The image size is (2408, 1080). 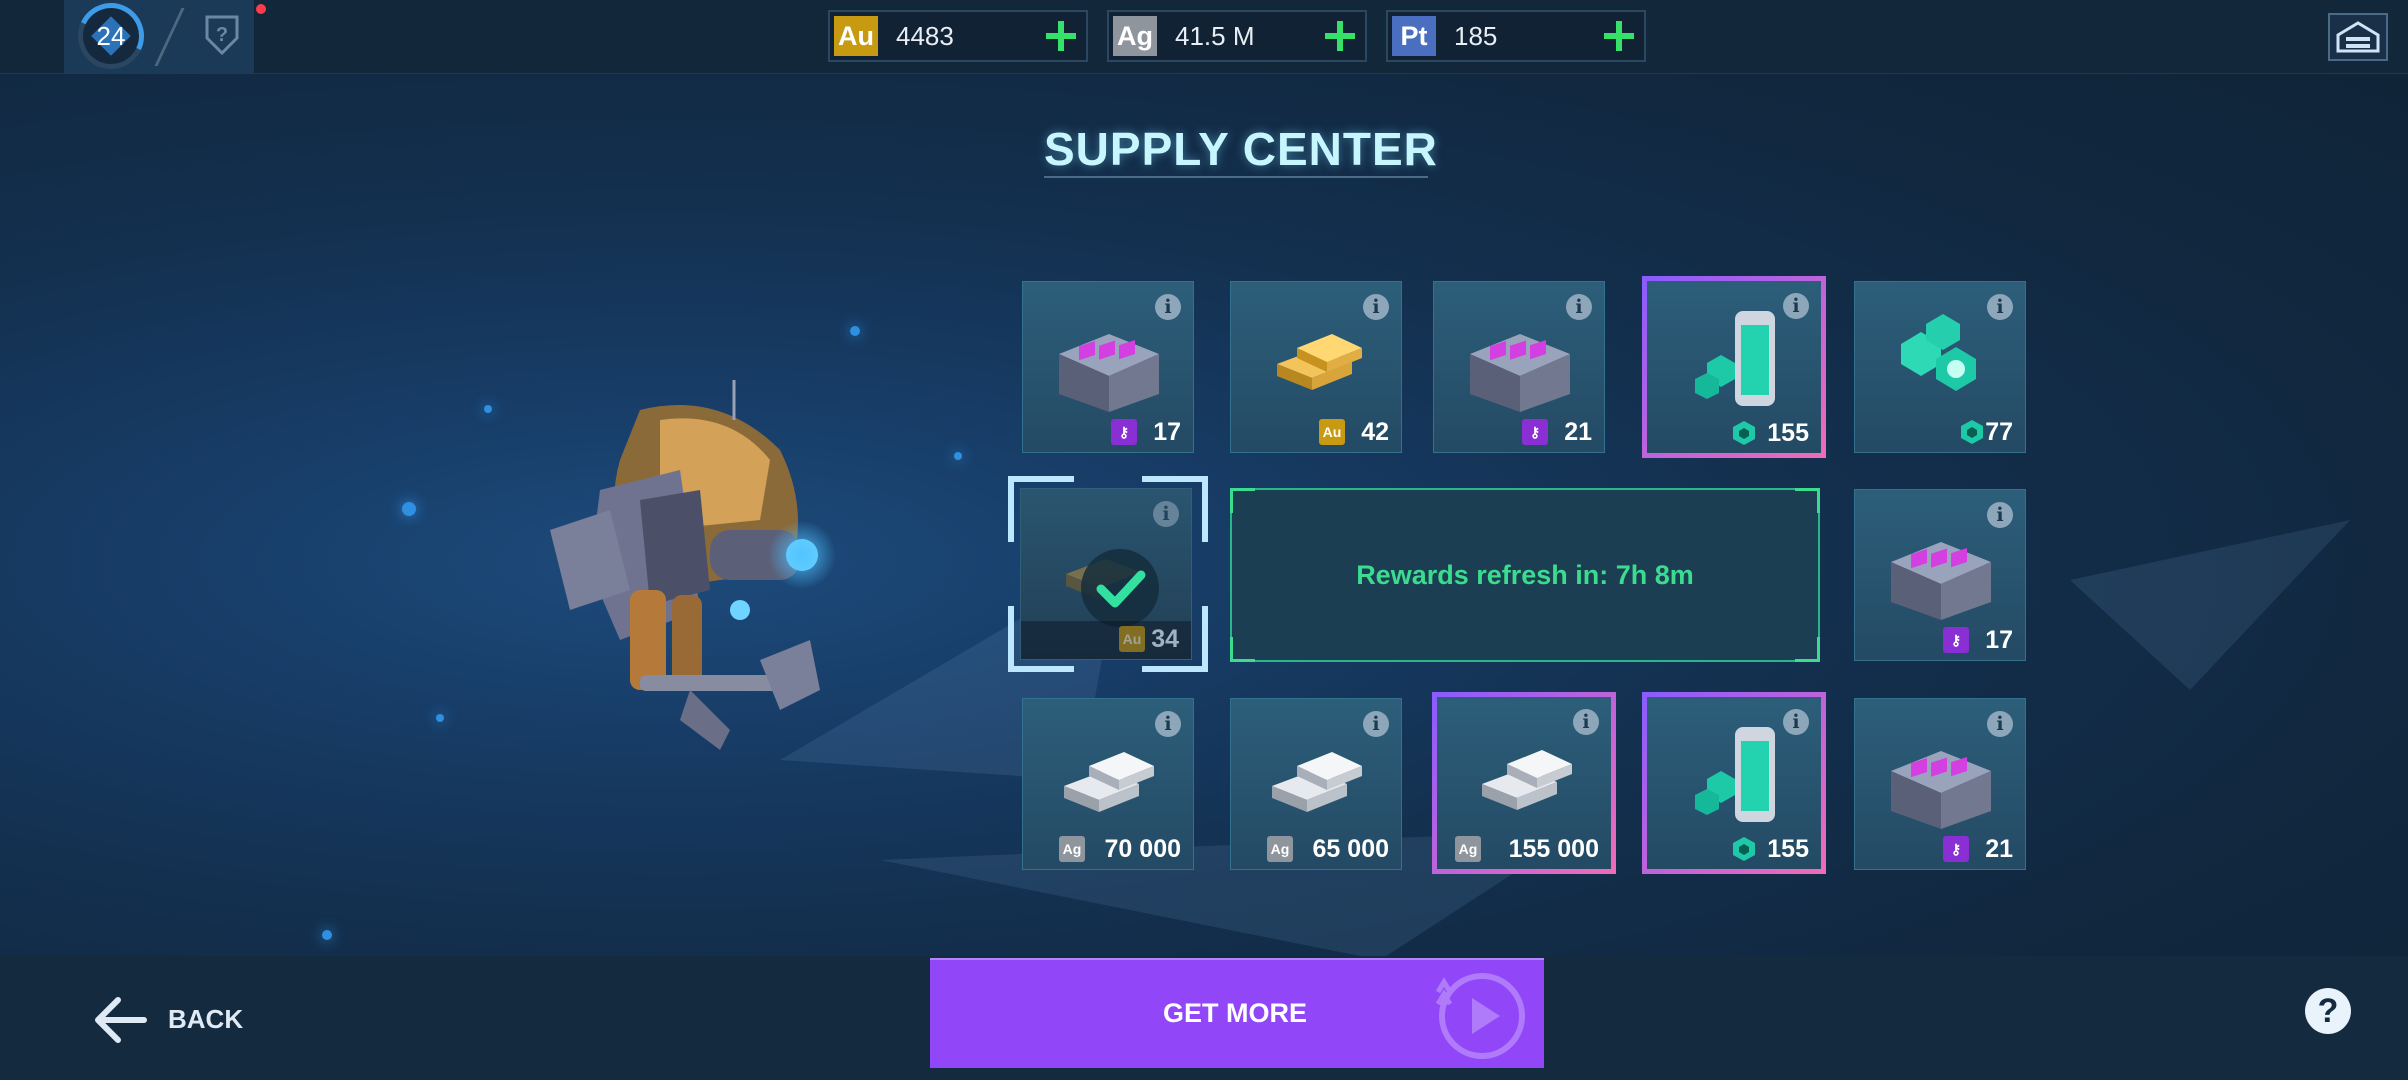 I want to click on add-gold-button, so click(x=1061, y=36).